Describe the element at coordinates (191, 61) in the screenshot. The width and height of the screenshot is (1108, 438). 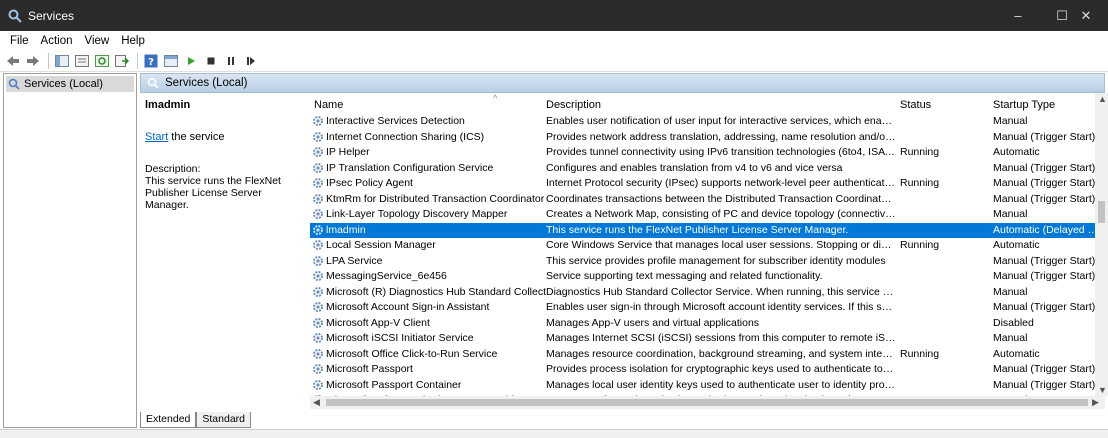
I see `start-icon` at that location.